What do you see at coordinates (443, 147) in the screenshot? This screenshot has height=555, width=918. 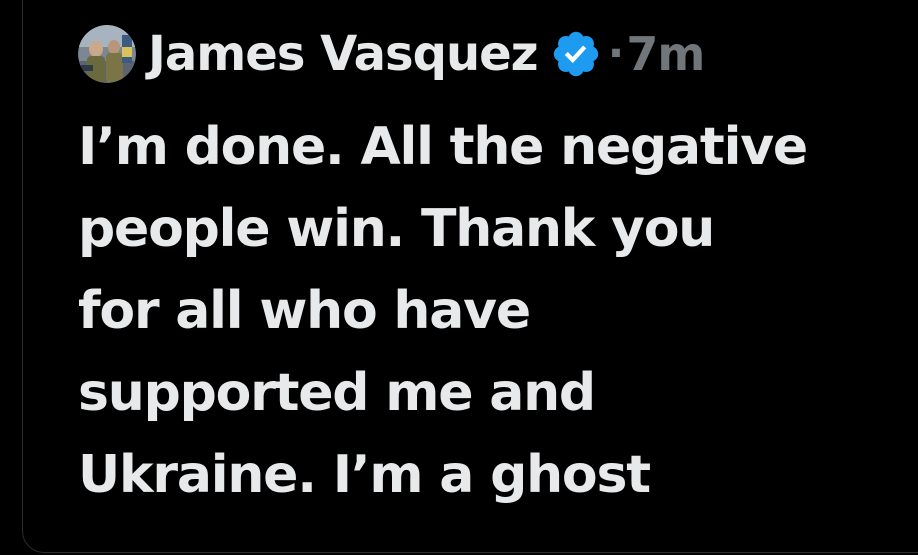 I see `post-text-line: I’m done. All the negative` at bounding box center [443, 147].